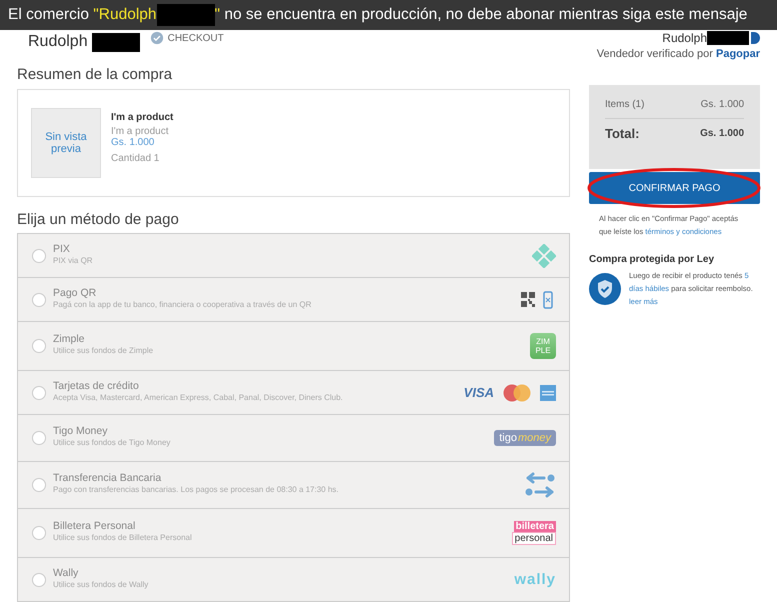  Describe the element at coordinates (293, 579) in the screenshot. I see `payment-option: Wally Utilice sus fondos de Wally wally` at that location.